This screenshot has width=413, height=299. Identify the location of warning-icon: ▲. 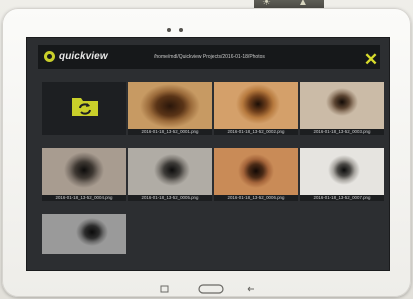
(303, 4).